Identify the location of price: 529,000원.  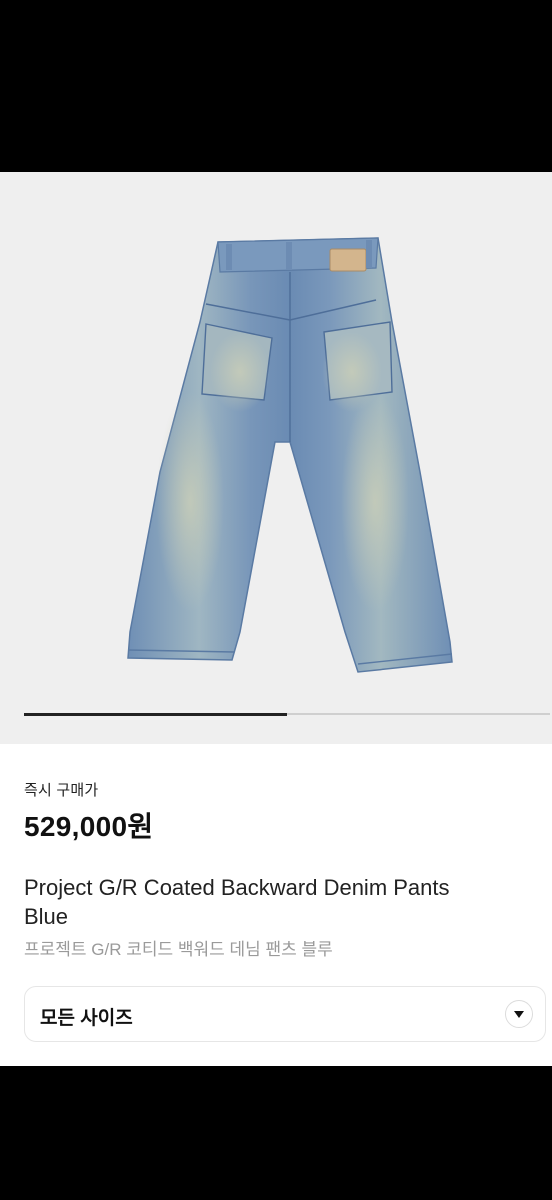
(89, 826).